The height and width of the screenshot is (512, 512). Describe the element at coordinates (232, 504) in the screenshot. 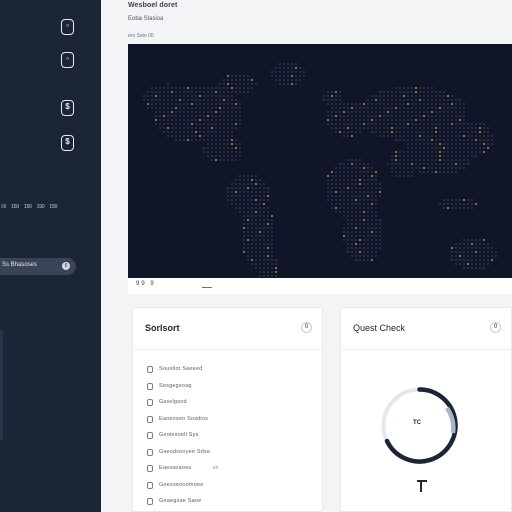

I see `list-item: Geaegsae Saoe` at that location.